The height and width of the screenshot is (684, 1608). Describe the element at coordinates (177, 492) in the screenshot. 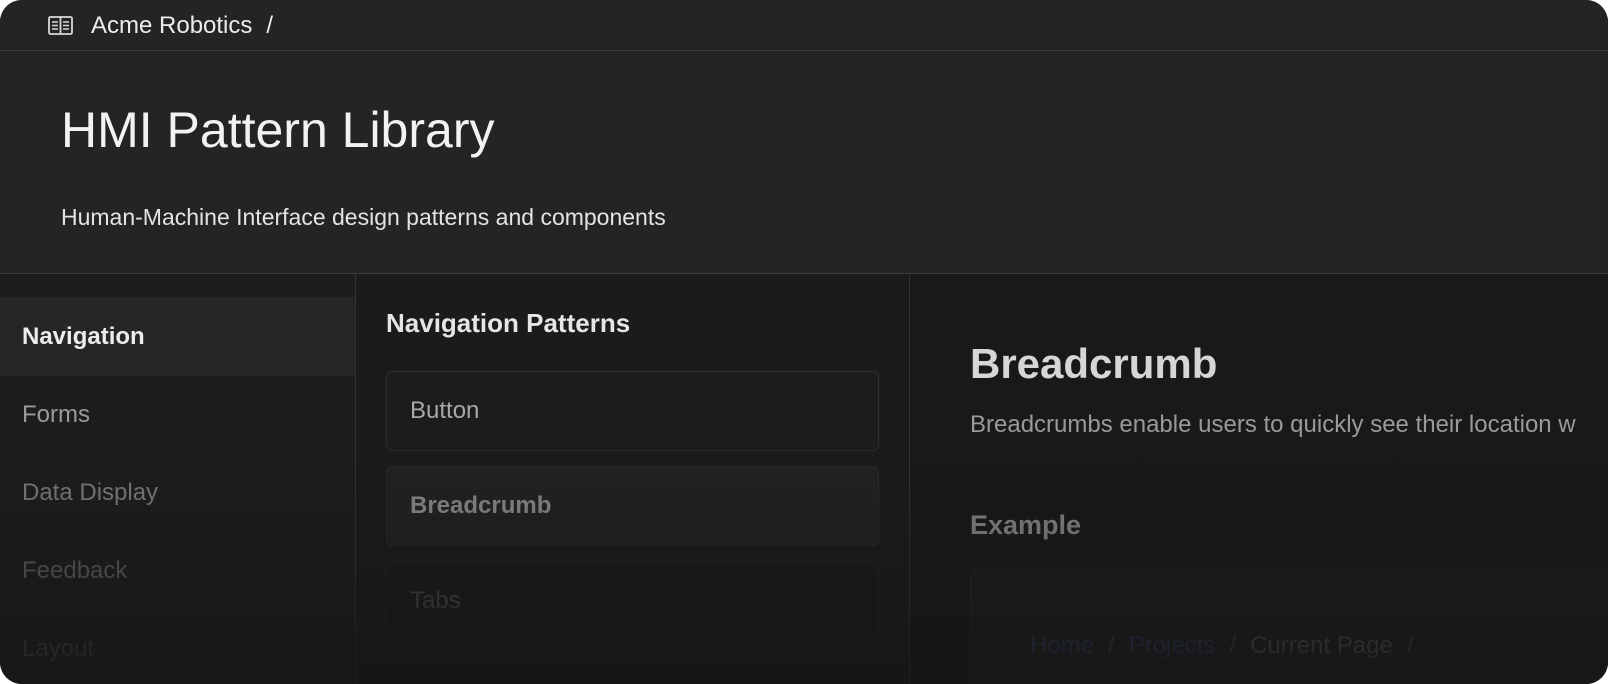

I see `sidebar-item-data-display: Data Display` at that location.